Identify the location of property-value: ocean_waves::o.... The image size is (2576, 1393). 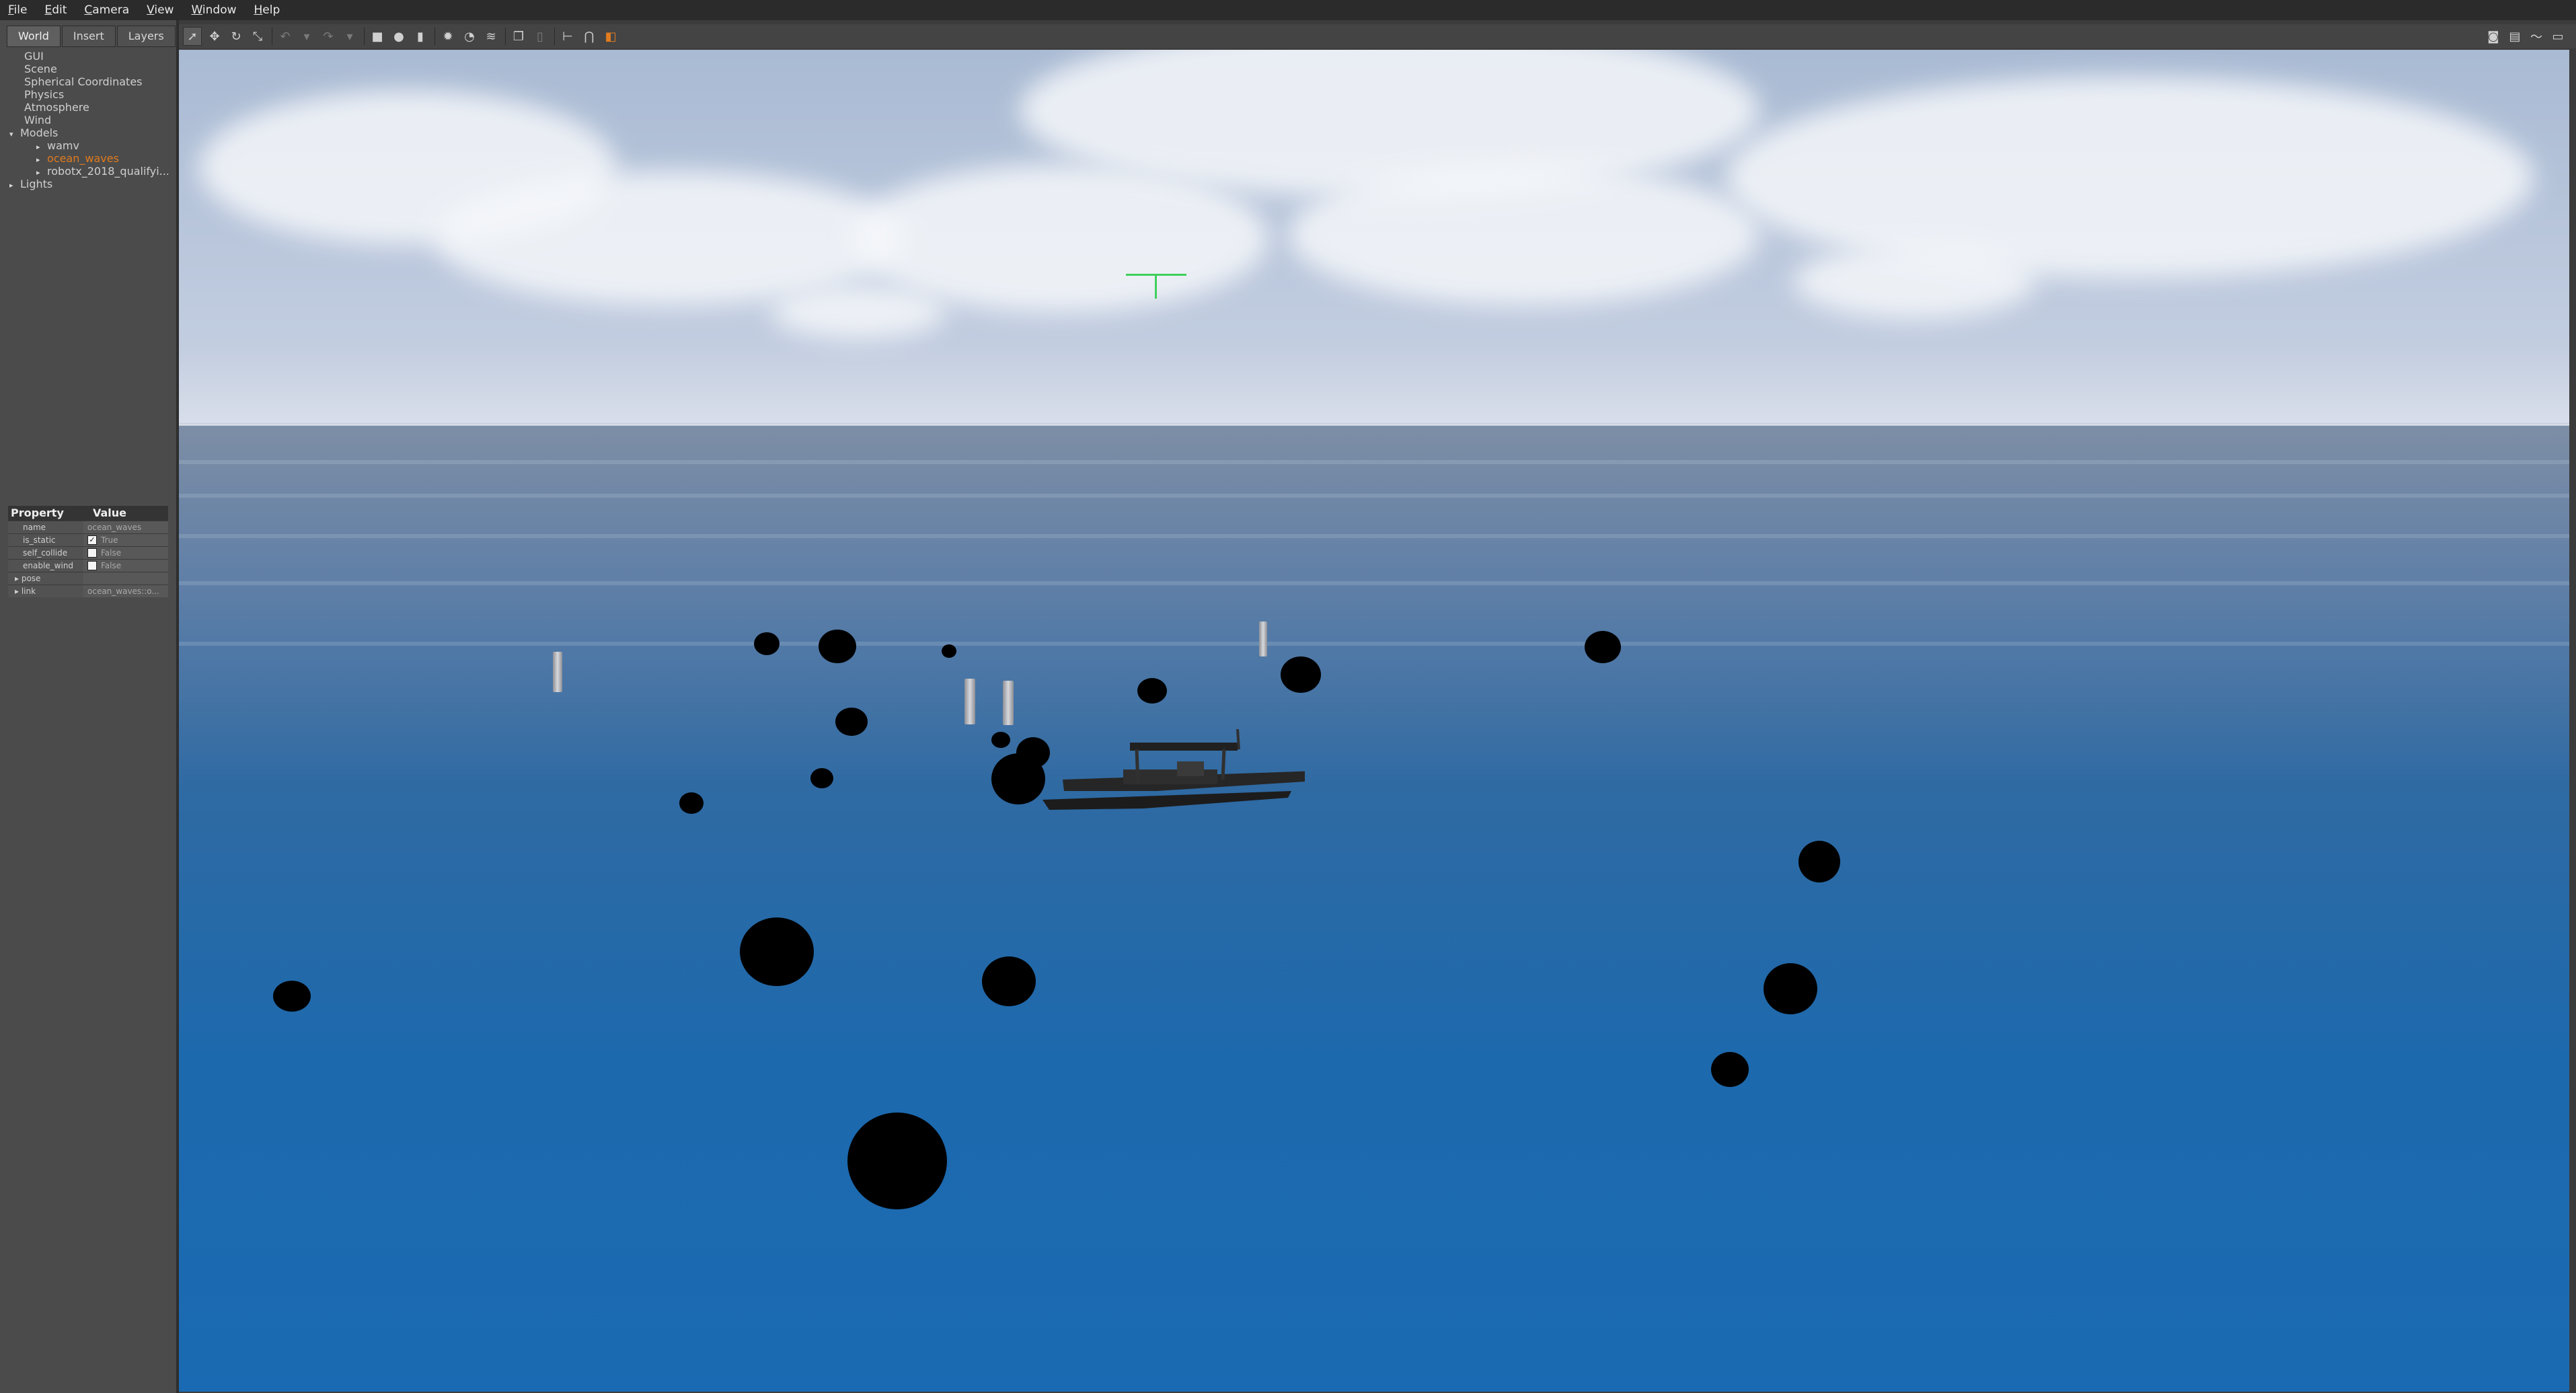
(125, 591).